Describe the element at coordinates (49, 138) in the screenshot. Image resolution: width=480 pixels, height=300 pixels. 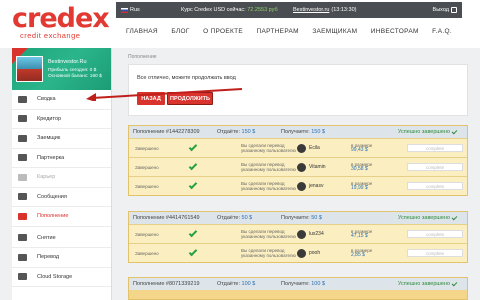
I see `sidebar-item-label: Заемщик` at that location.